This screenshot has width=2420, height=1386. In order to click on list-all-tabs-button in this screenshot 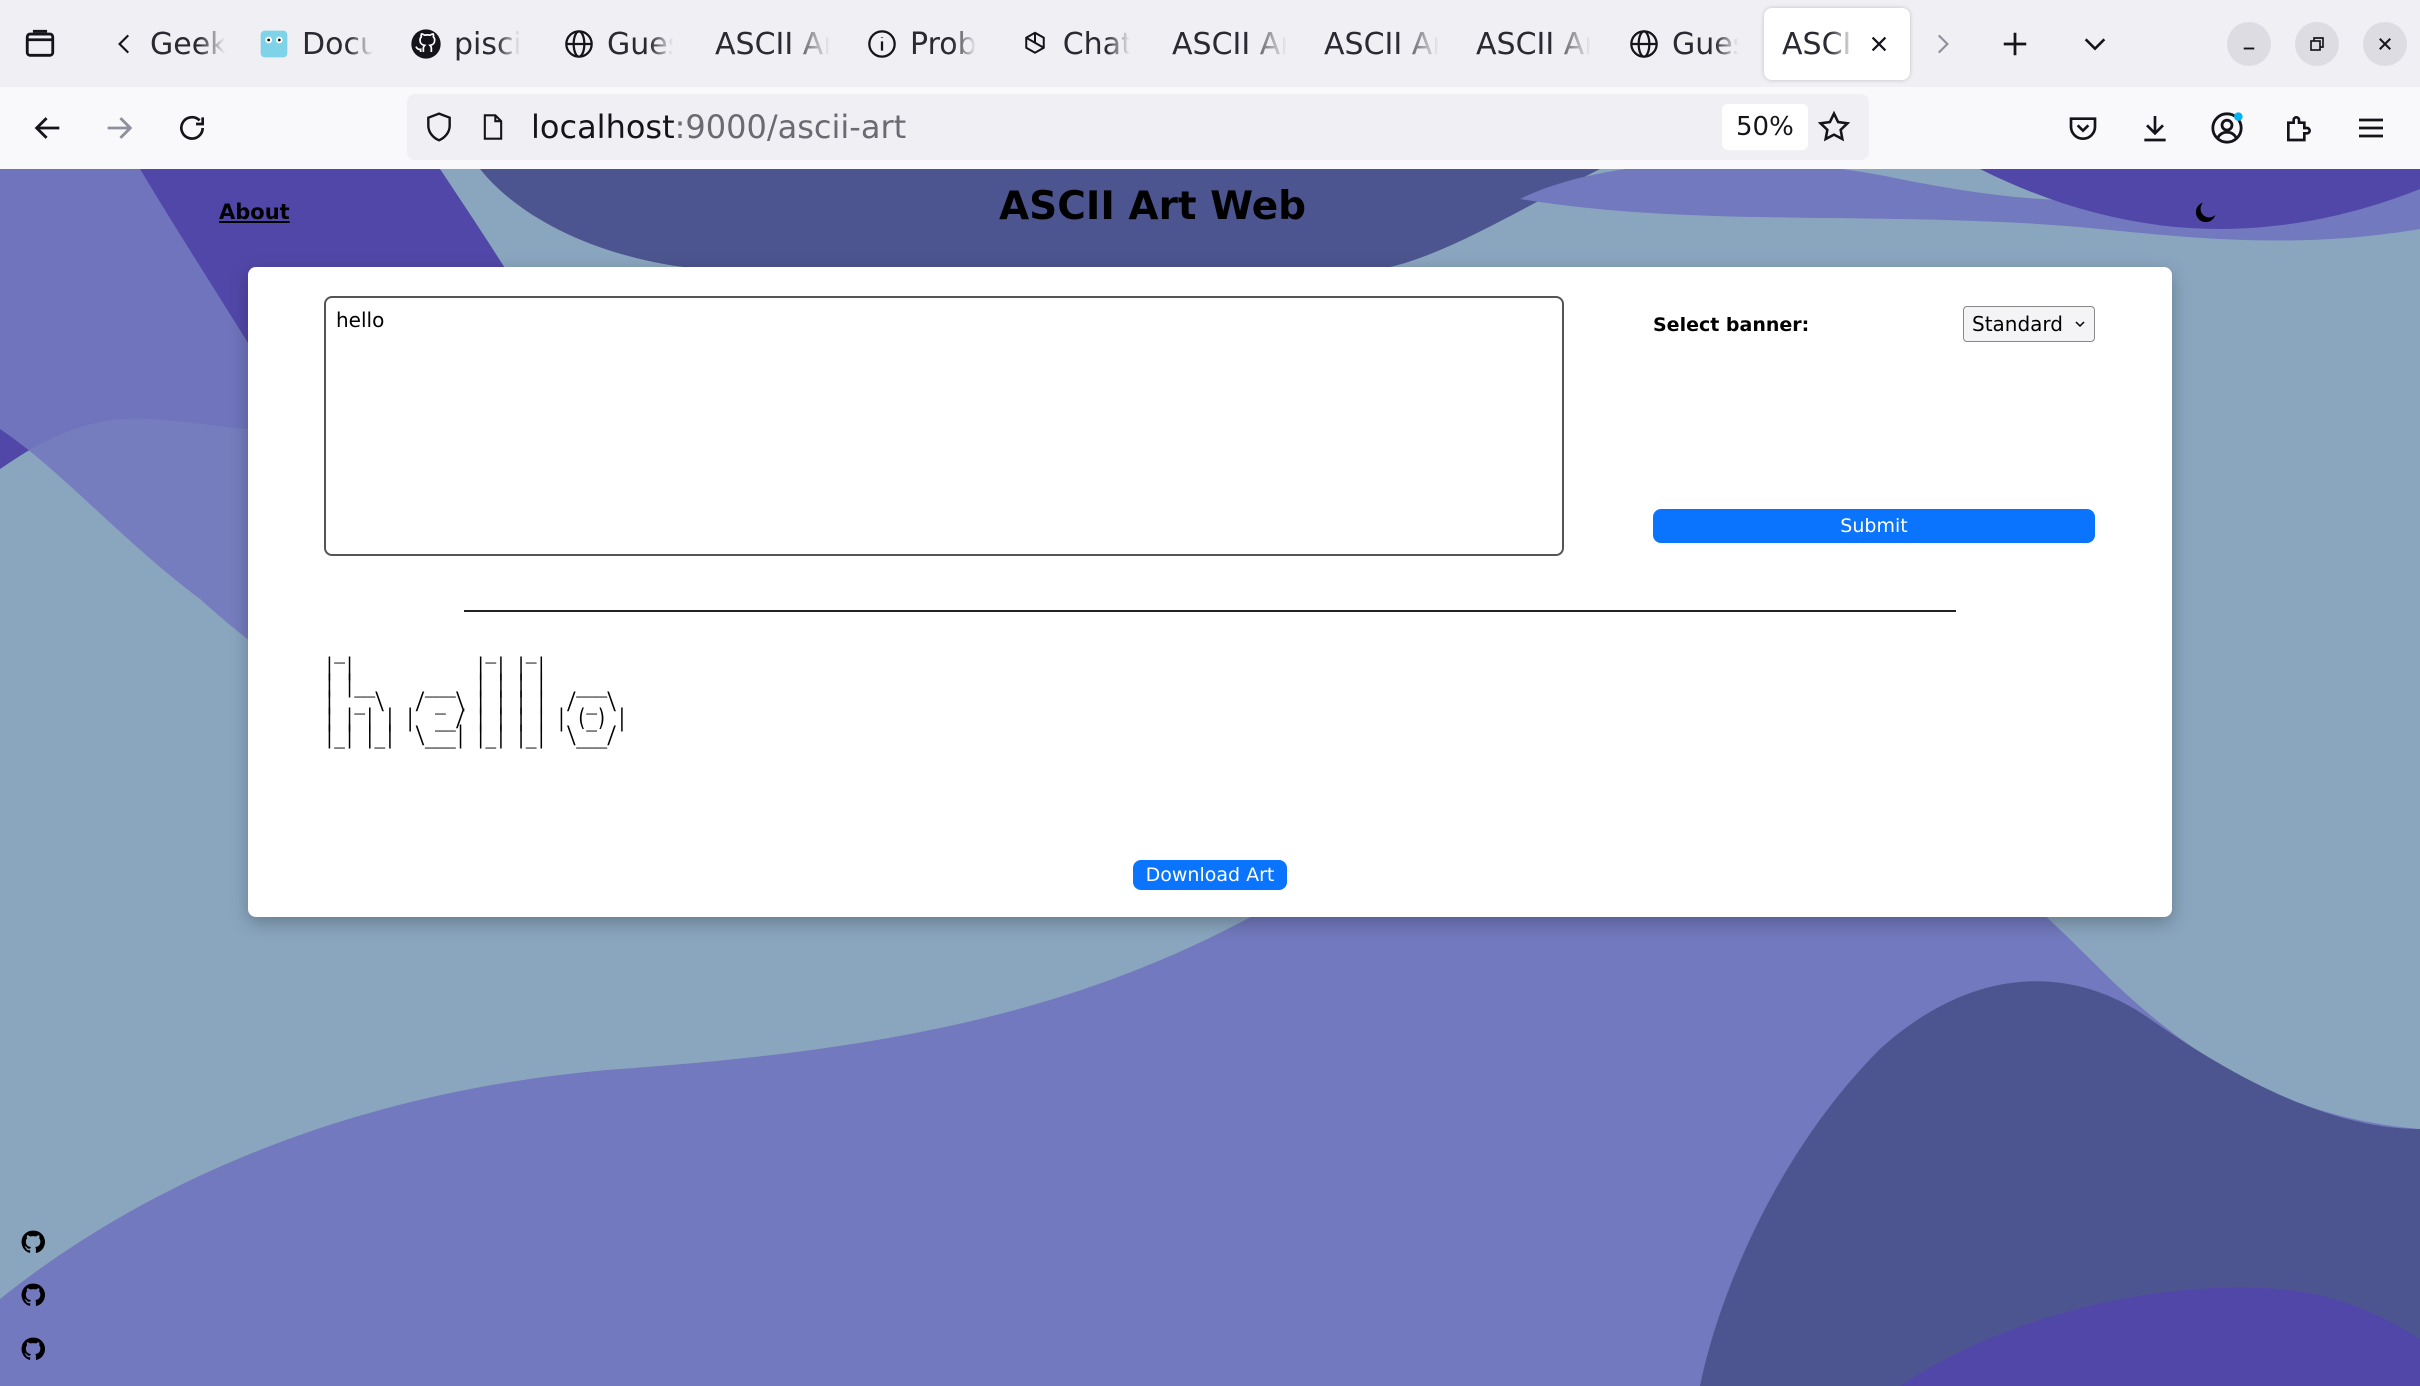, I will do `click(2095, 44)`.